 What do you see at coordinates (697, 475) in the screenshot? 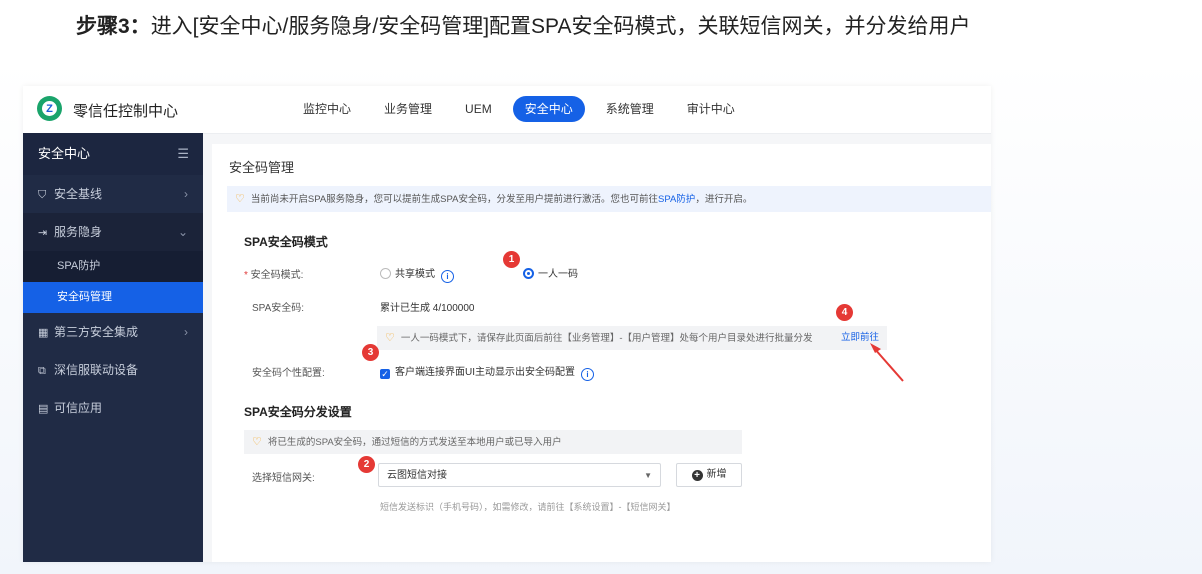
I see `plus-icon: +` at bounding box center [697, 475].